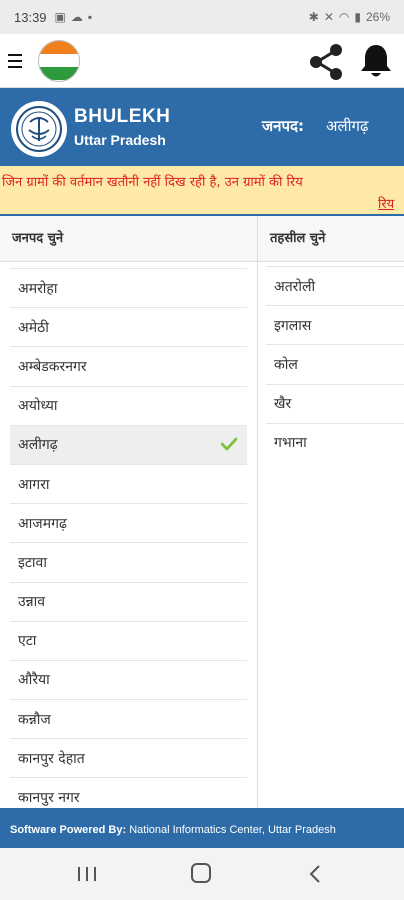 The image size is (404, 900). What do you see at coordinates (347, 126) in the screenshot?
I see `janpad-value: अलीगढ़` at bounding box center [347, 126].